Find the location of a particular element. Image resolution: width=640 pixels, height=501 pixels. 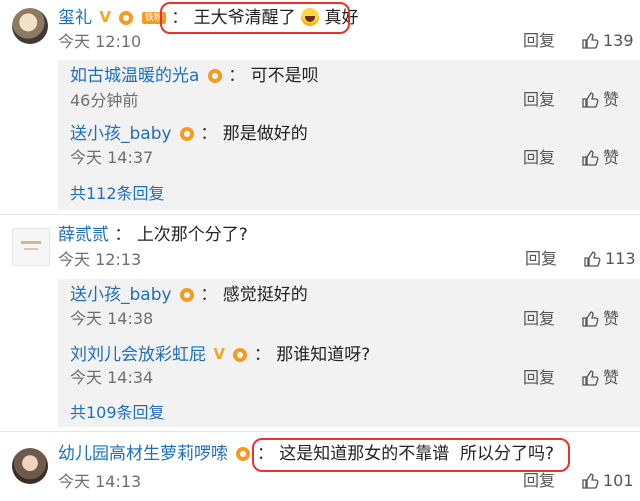

like-count: 139 is located at coordinates (618, 40).